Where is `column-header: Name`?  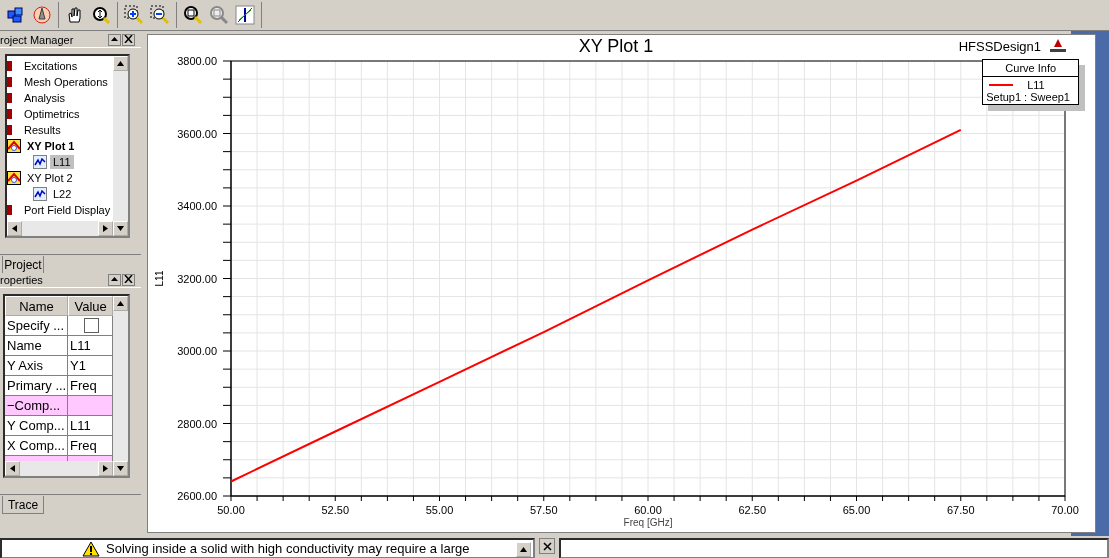
column-header: Name is located at coordinates (36, 306).